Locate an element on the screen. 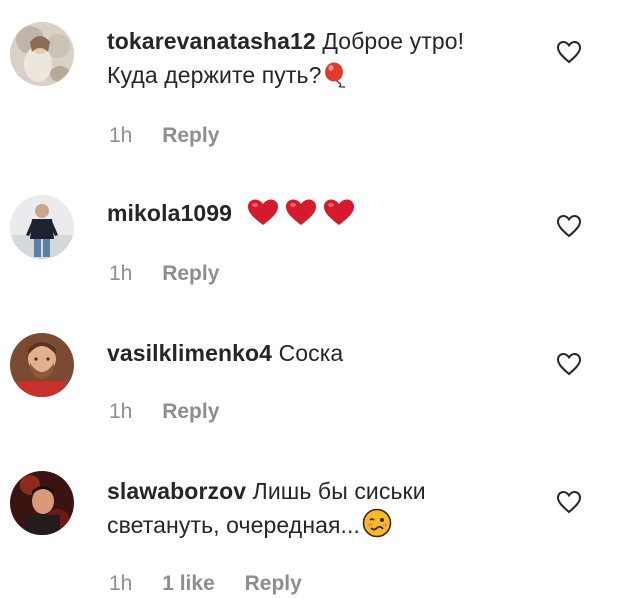 This screenshot has width=620, height=598. comment-text: mikola1099 is located at coordinates (317, 213).